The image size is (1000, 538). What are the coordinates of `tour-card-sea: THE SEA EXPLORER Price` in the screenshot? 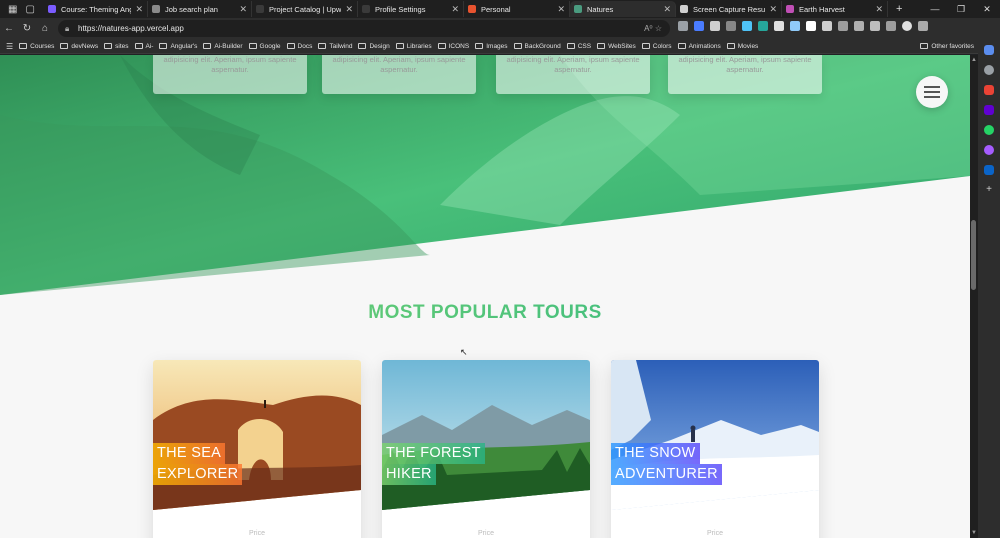 It's located at (257, 449).